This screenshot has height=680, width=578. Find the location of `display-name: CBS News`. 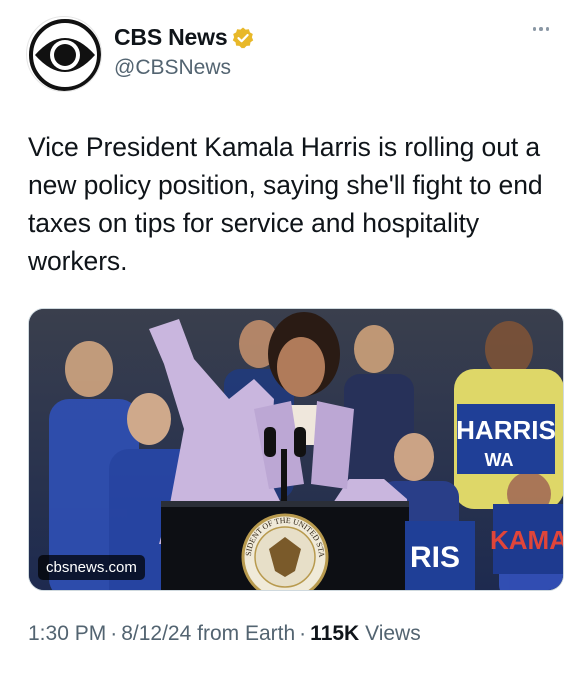

display-name: CBS News is located at coordinates (171, 37).